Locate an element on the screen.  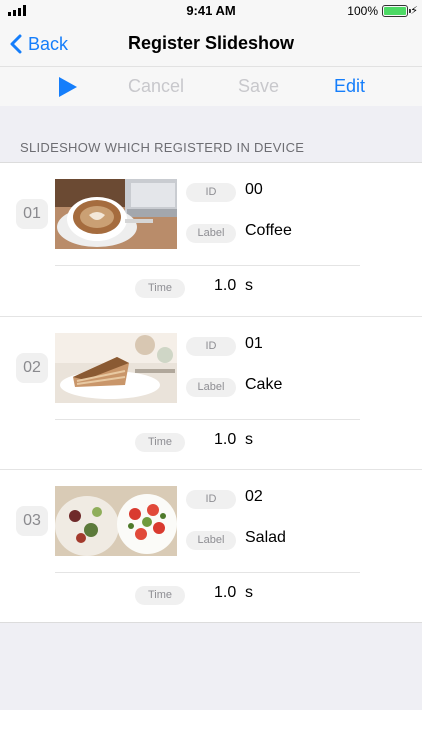
slide-id-value: 01 is located at coordinates (254, 343).